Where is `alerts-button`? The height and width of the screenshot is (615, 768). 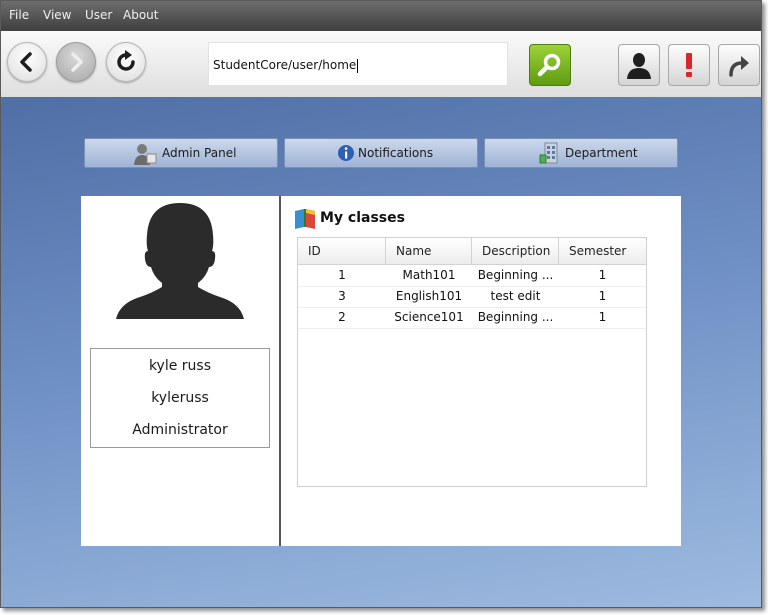
alerts-button is located at coordinates (689, 65).